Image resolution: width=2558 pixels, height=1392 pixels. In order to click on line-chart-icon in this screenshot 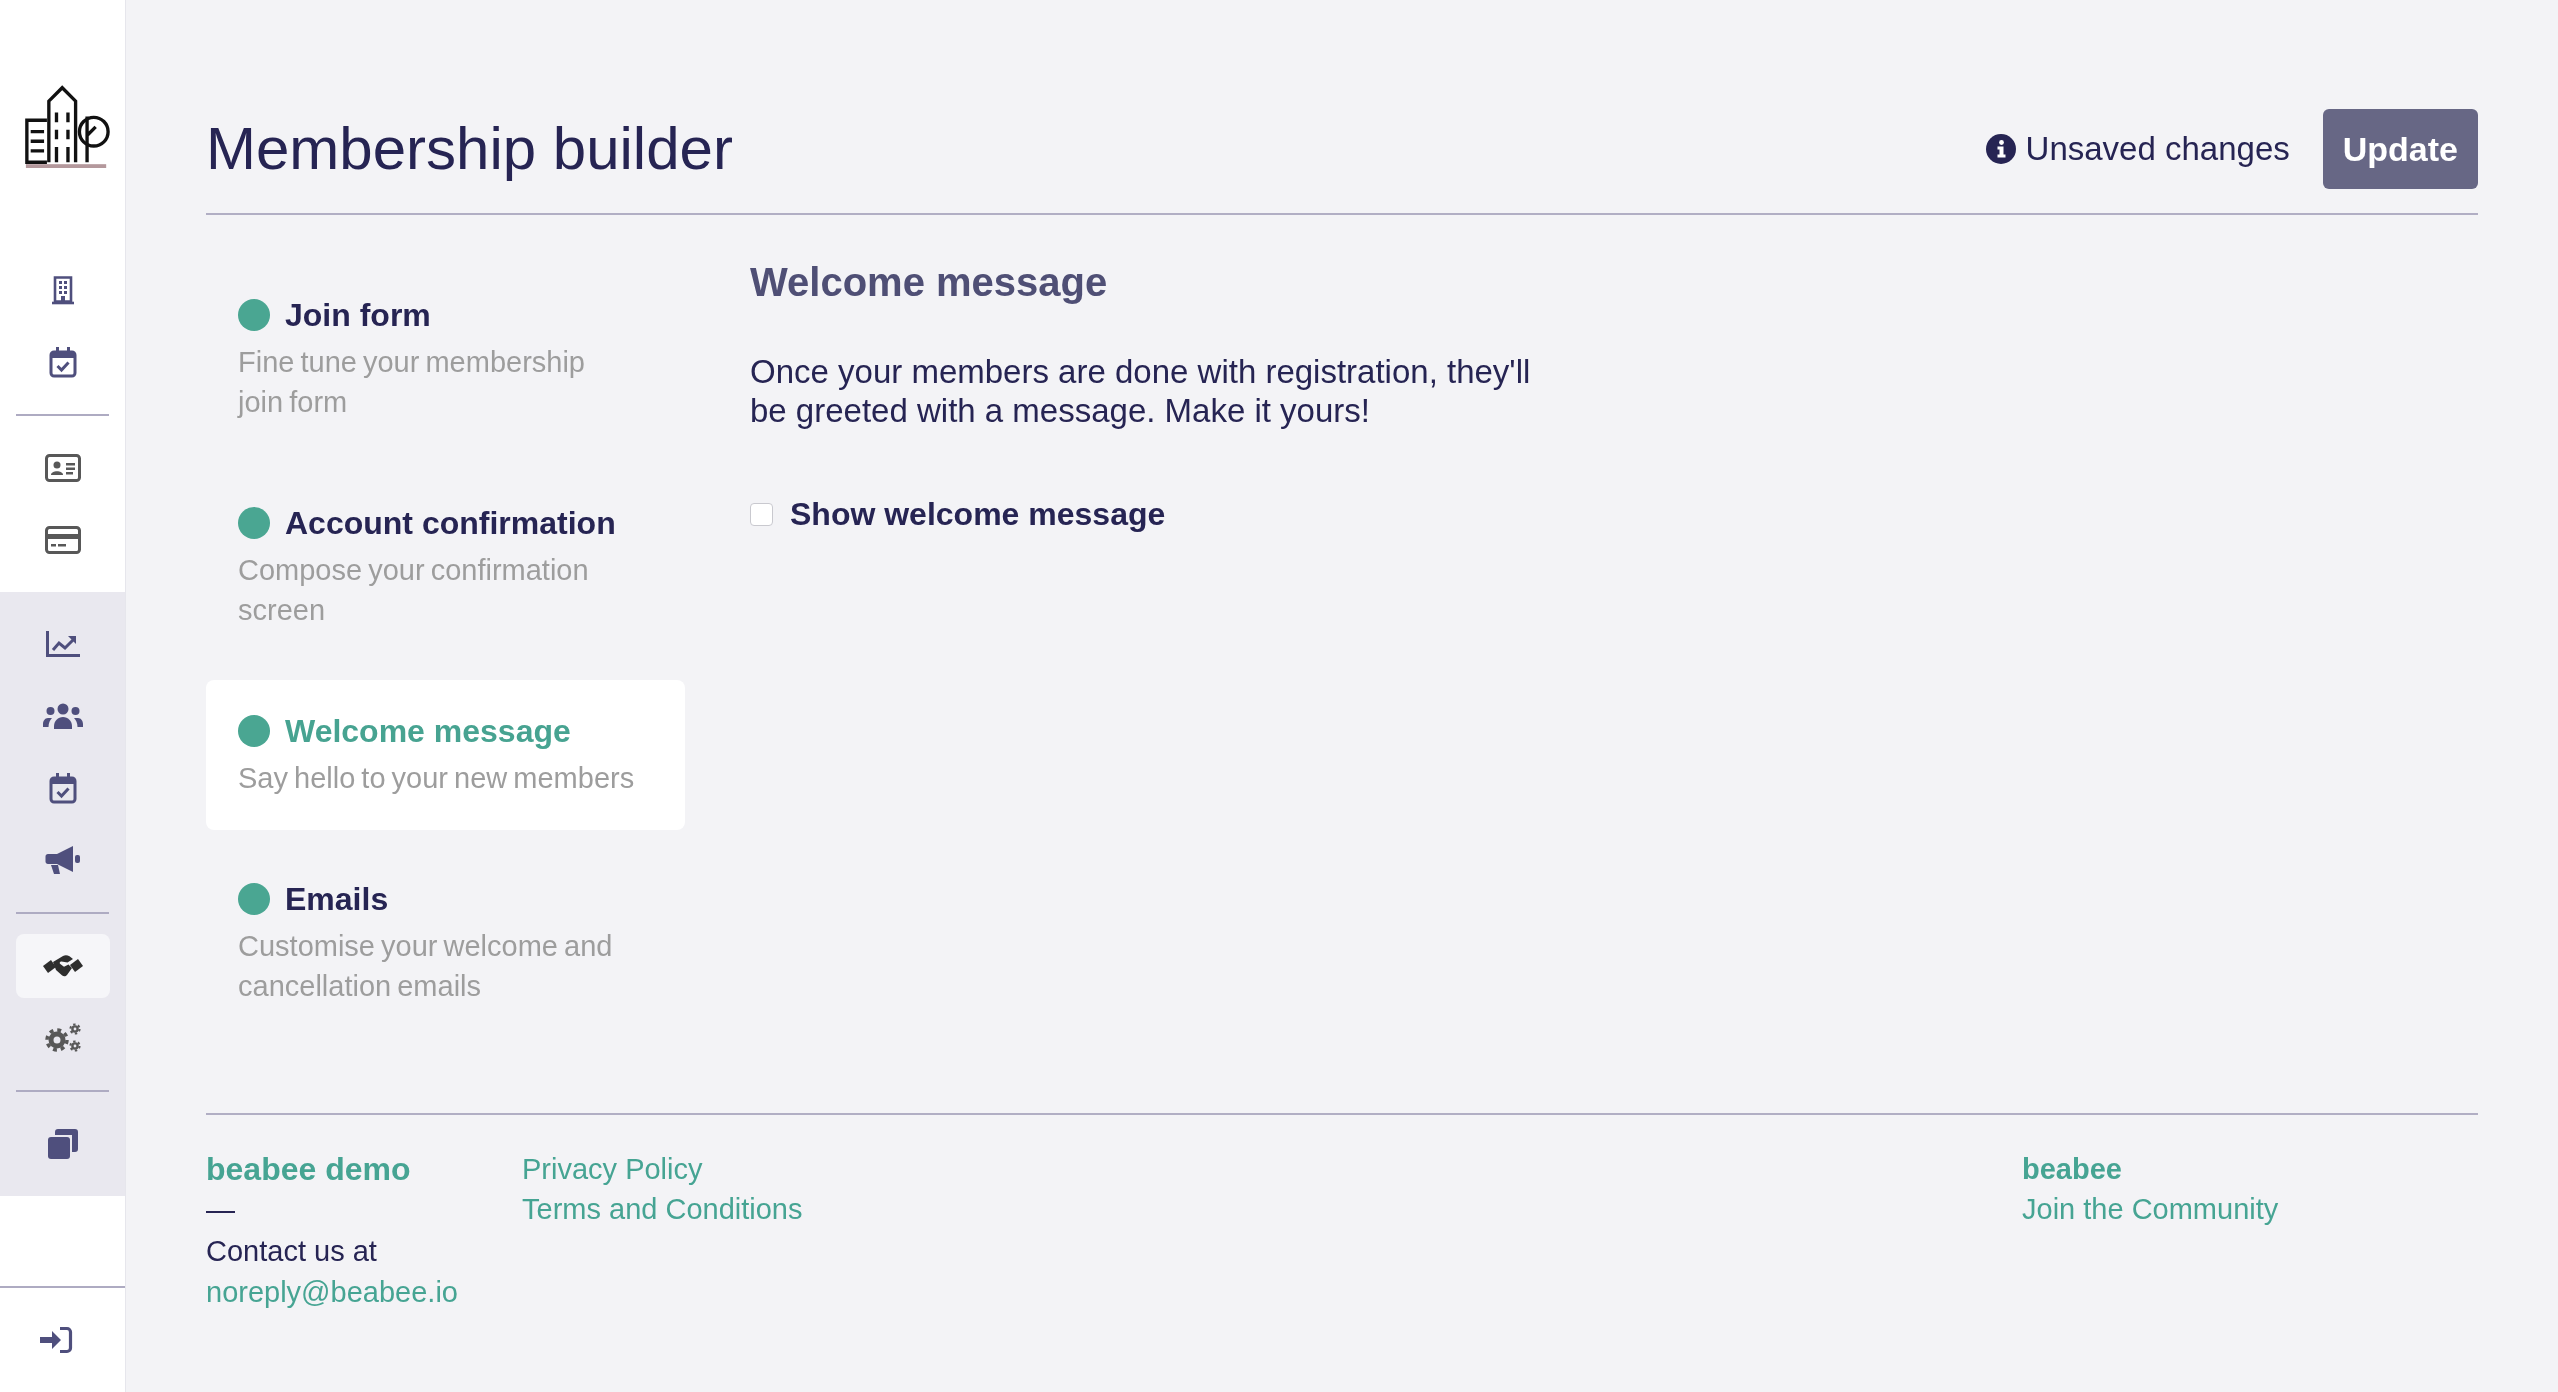, I will do `click(63, 644)`.